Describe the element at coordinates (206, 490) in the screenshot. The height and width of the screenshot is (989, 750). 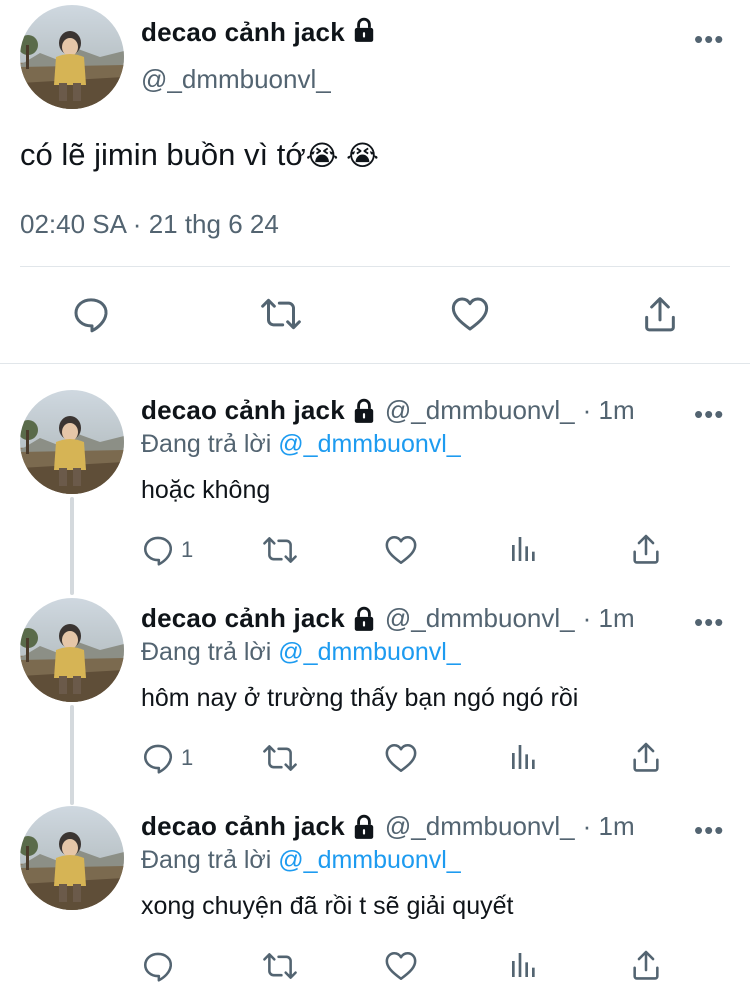
I see `reply-text: hoặc không` at that location.